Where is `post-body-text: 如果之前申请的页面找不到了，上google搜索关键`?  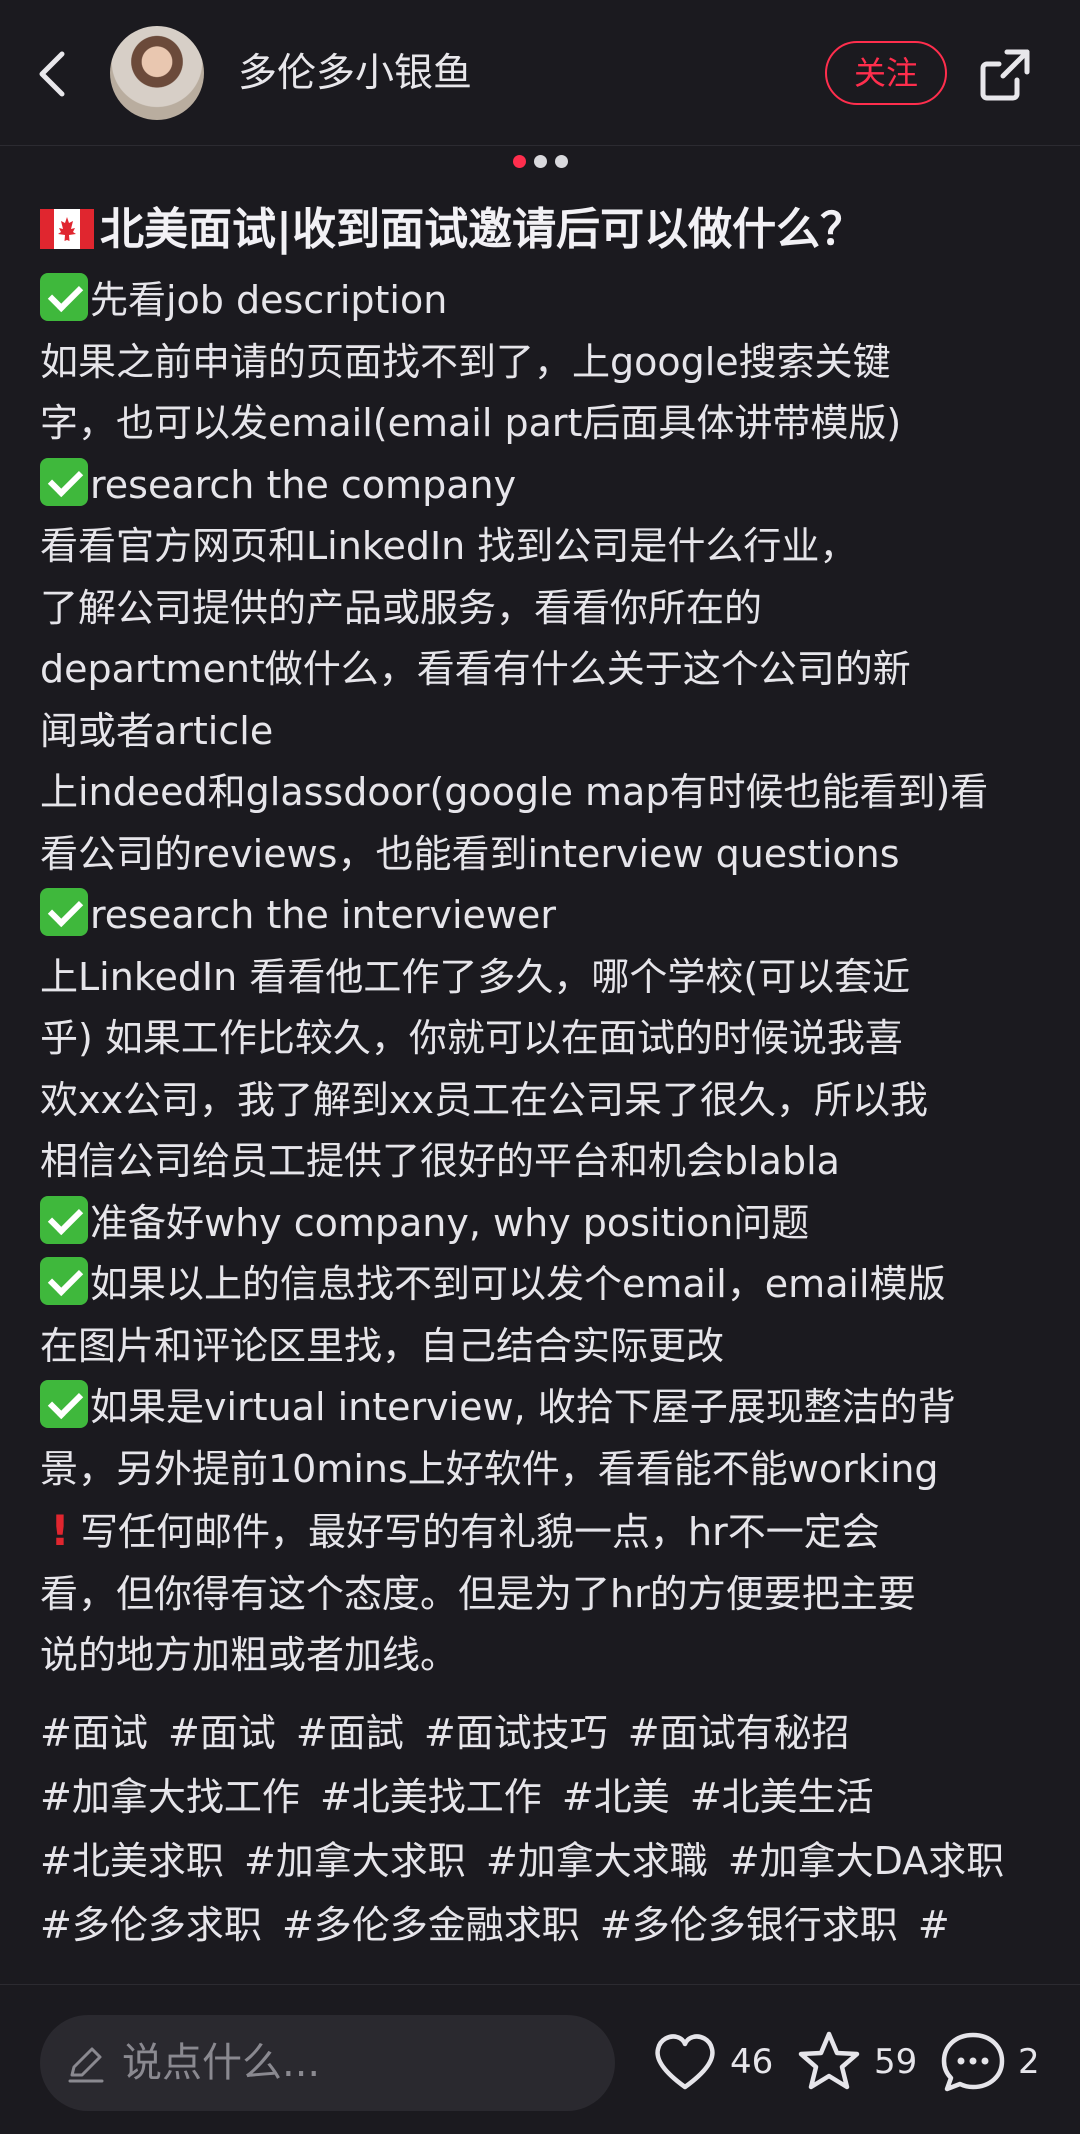
post-body-text: 如果之前申请的页面找不到了，上google搜索关键 is located at coordinates (465, 361).